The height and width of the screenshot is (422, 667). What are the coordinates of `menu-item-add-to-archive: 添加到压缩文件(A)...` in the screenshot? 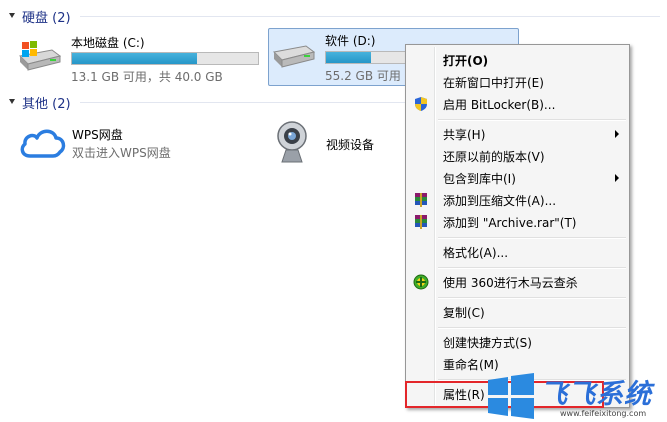 It's located at (517, 200).